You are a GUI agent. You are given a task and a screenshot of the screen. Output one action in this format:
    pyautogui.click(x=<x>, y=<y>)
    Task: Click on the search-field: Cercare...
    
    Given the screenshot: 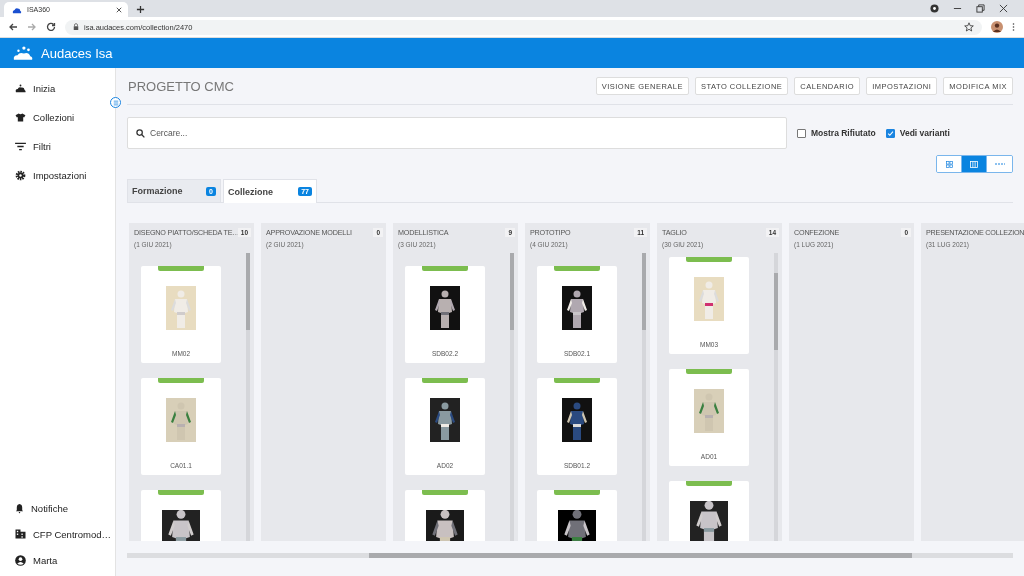 What is the action you would take?
    pyautogui.click(x=457, y=133)
    